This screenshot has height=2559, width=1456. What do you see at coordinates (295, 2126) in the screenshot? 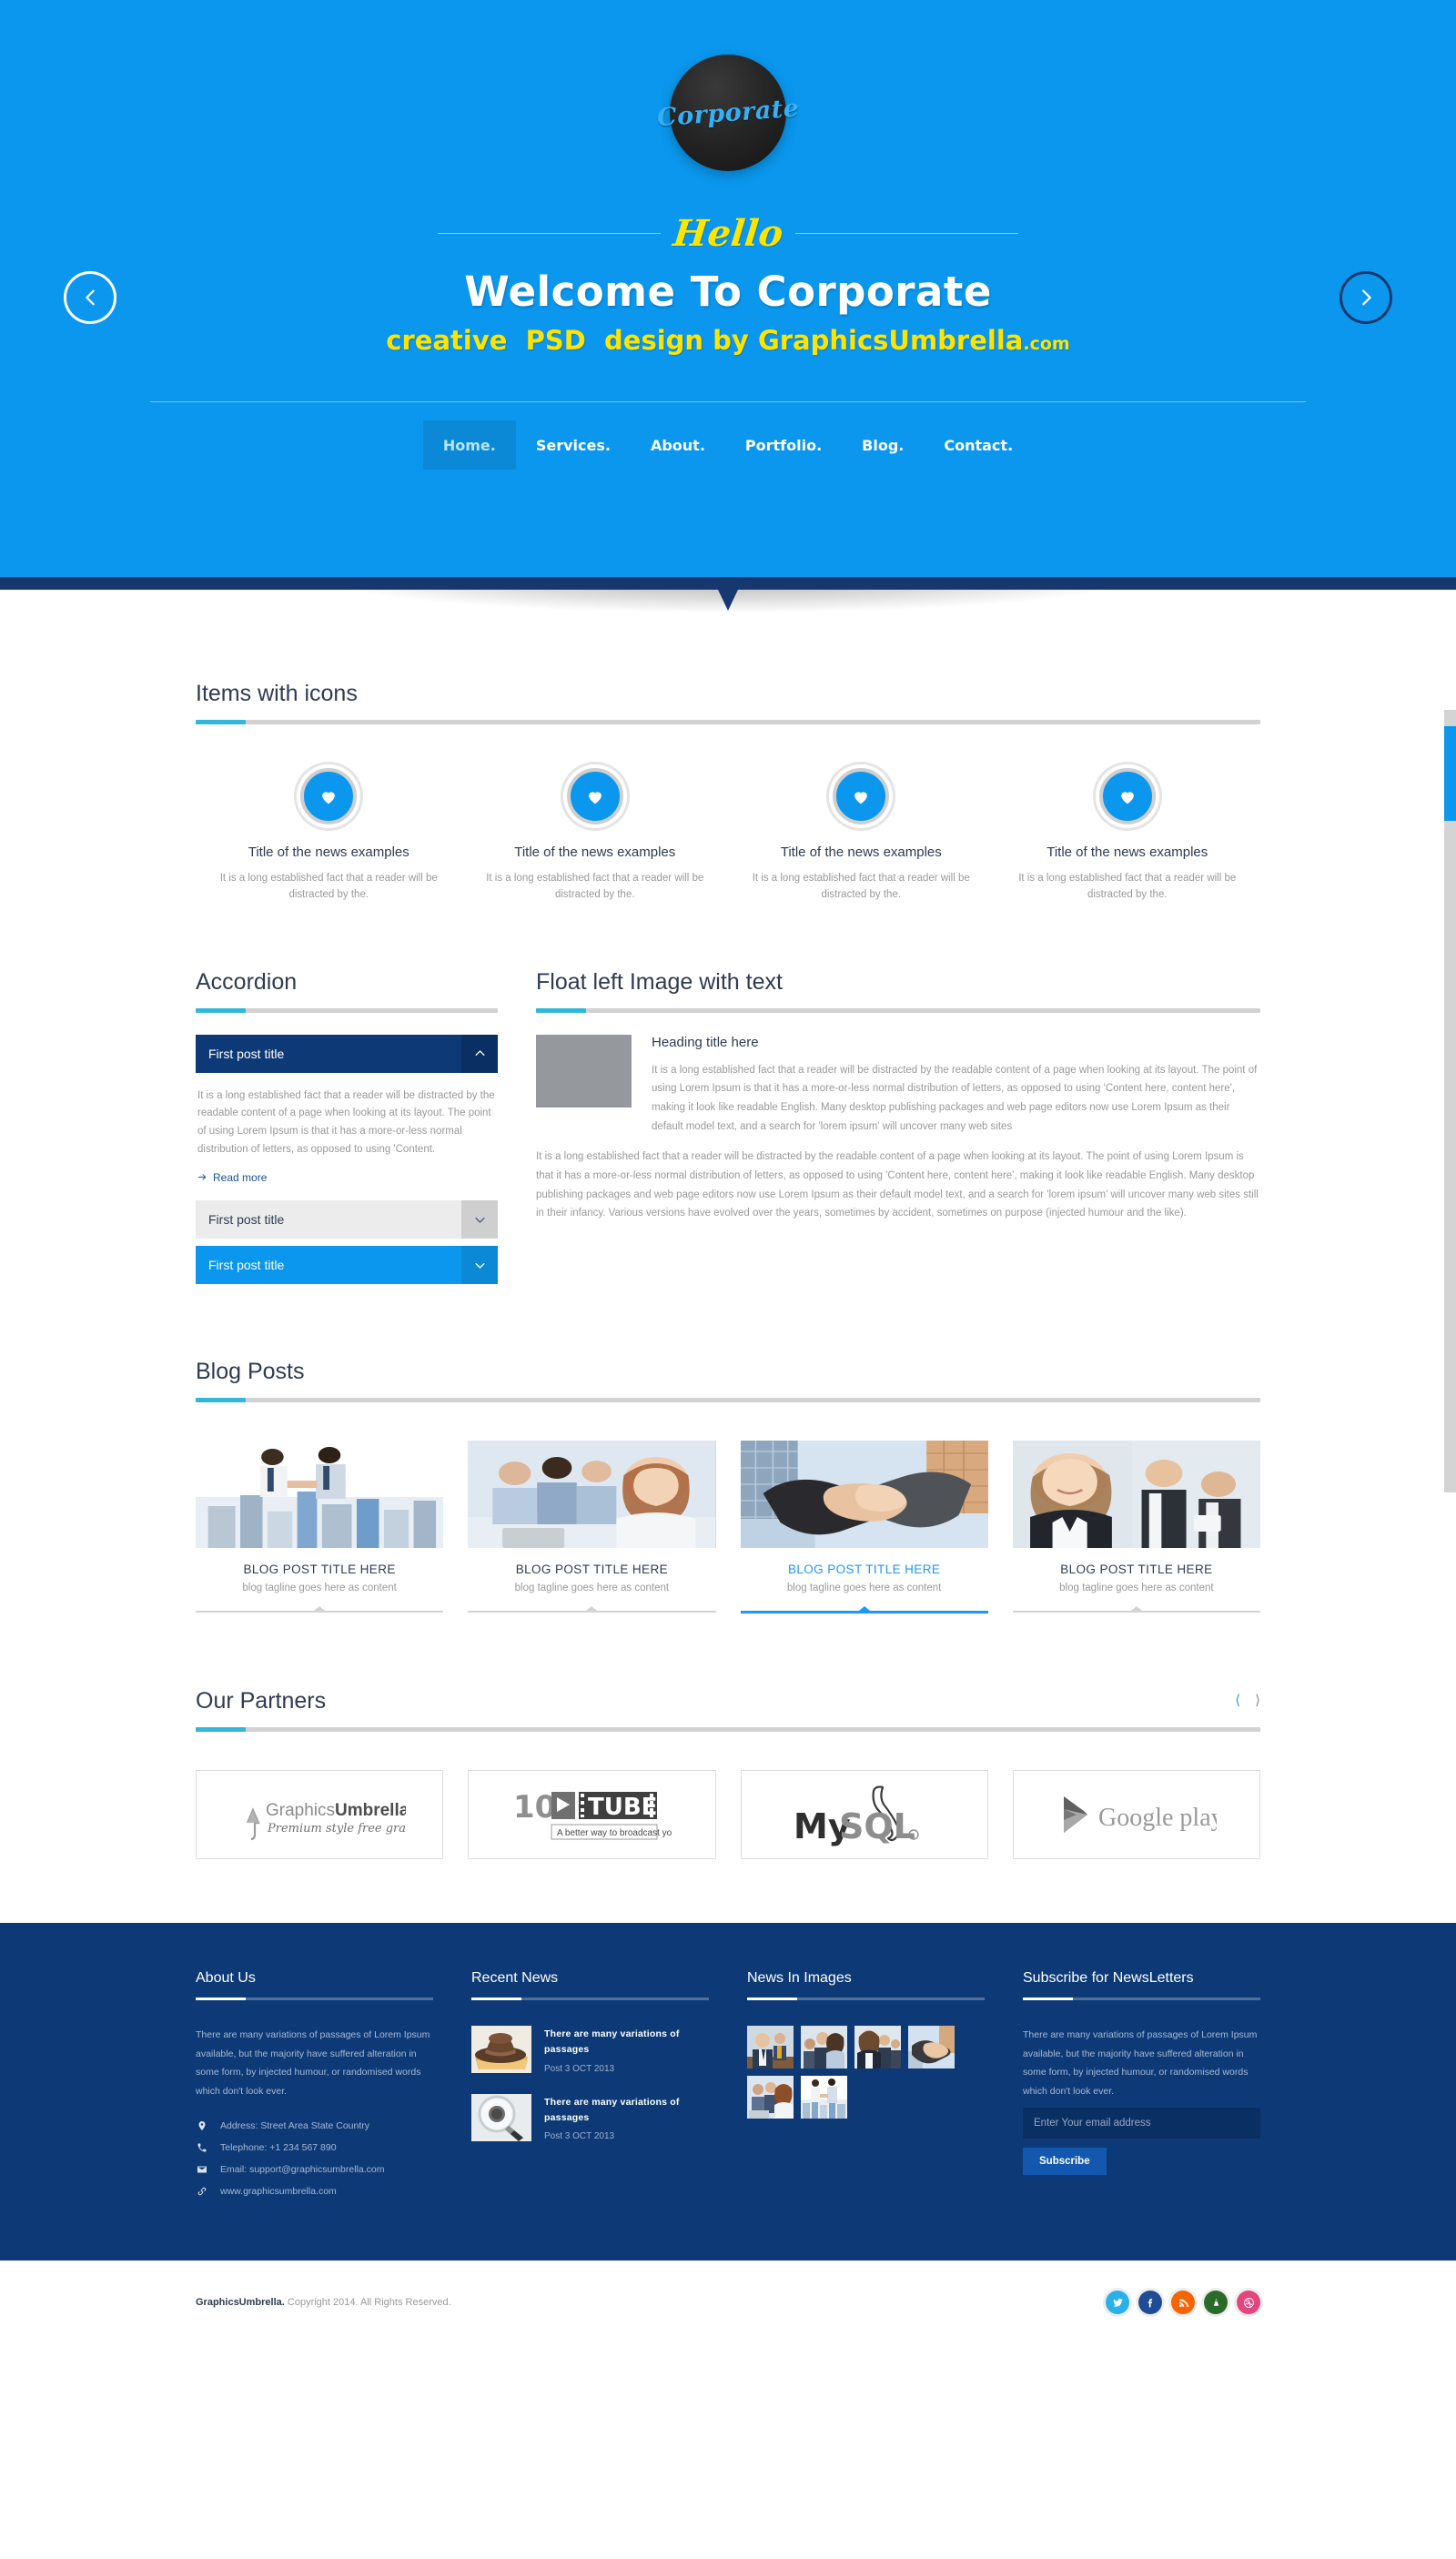
I see `contact-address-text: Address: Street Area State Country` at bounding box center [295, 2126].